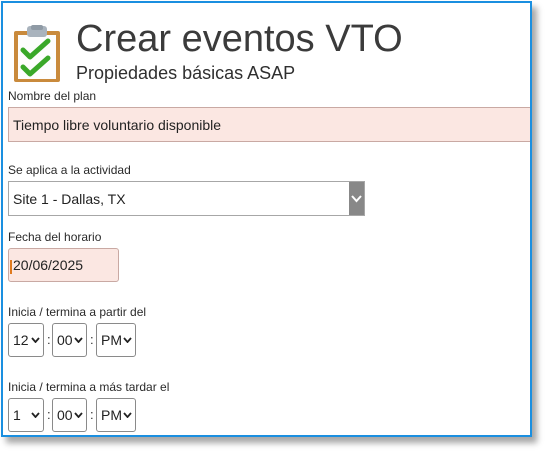  I want to click on start-hour-select: 12, so click(26, 340).